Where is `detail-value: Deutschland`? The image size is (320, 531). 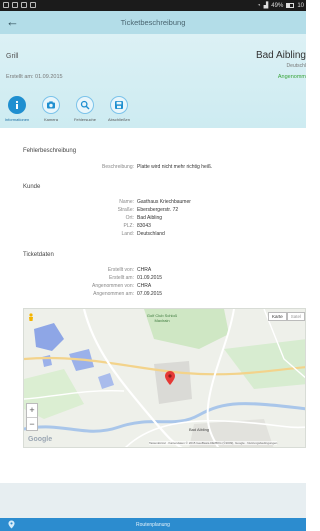
detail-value: Deutschland is located at coordinates (151, 234).